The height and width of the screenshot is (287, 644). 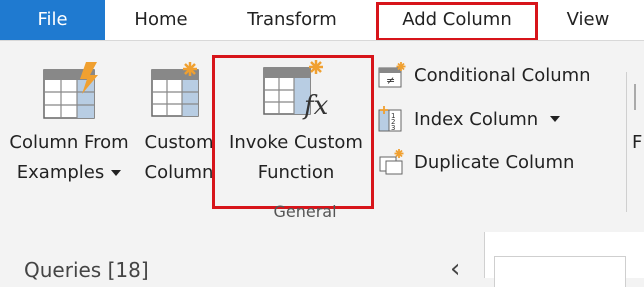 What do you see at coordinates (637, 142) in the screenshot?
I see `cut-off-button-label: F` at bounding box center [637, 142].